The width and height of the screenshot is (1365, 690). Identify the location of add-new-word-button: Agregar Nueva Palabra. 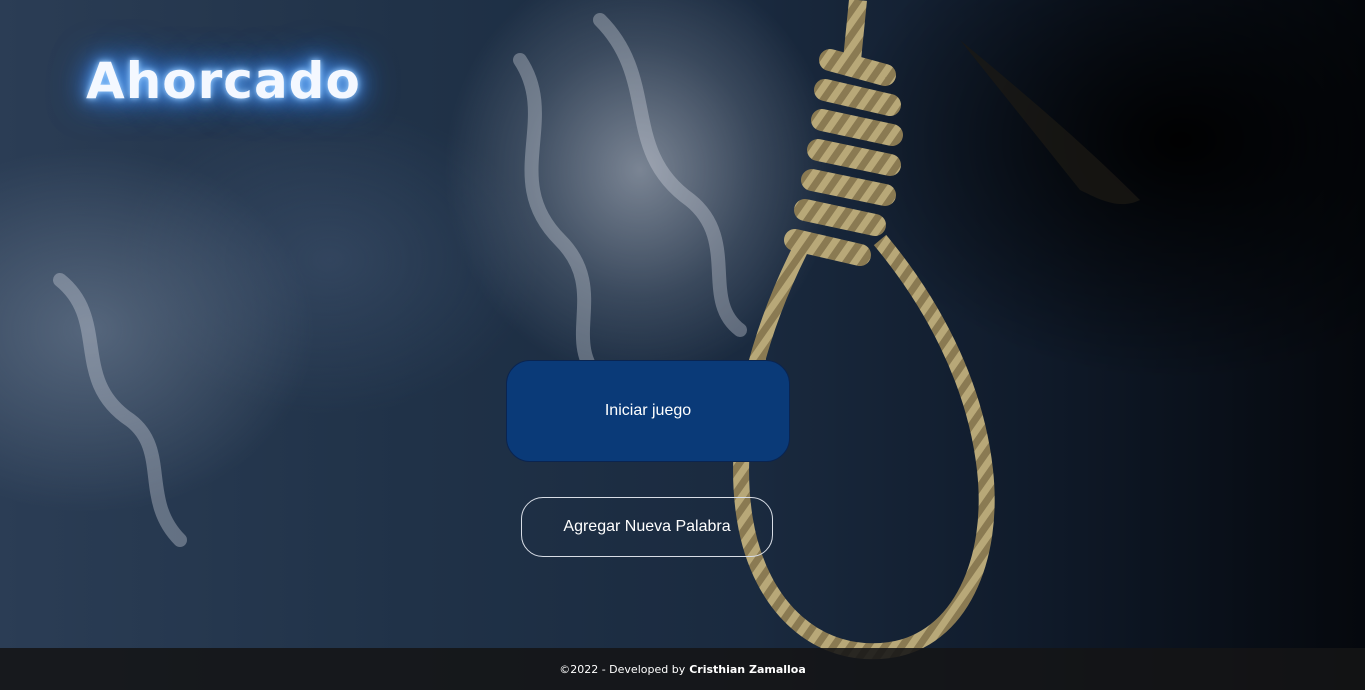
(647, 527).